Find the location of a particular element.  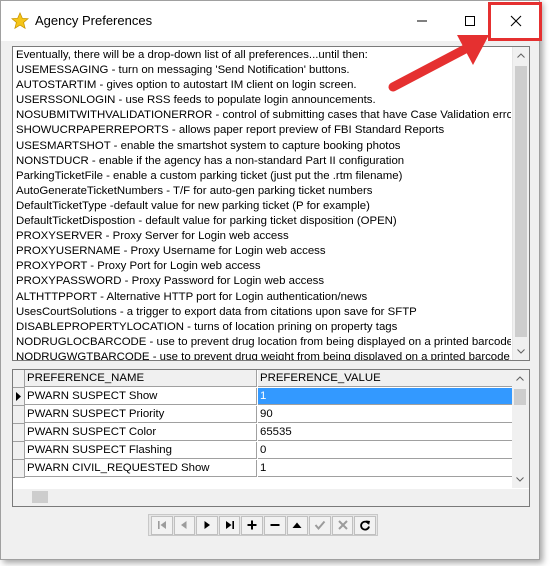

annotation-highlight-box is located at coordinates (515, 21).